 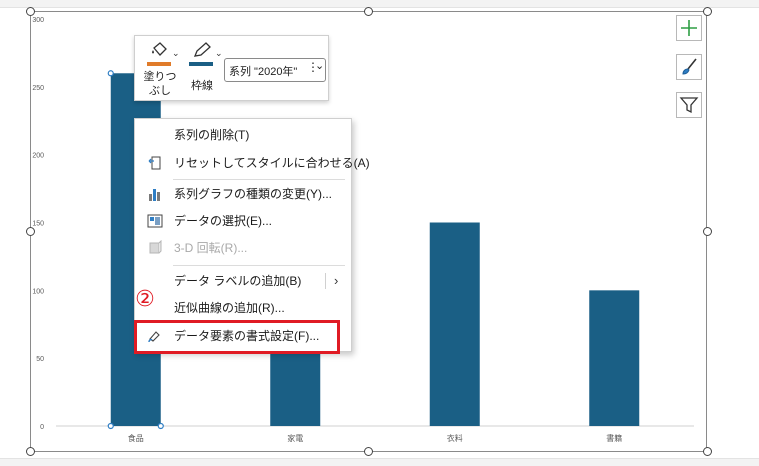 I want to click on filter-icon, so click(x=689, y=105).